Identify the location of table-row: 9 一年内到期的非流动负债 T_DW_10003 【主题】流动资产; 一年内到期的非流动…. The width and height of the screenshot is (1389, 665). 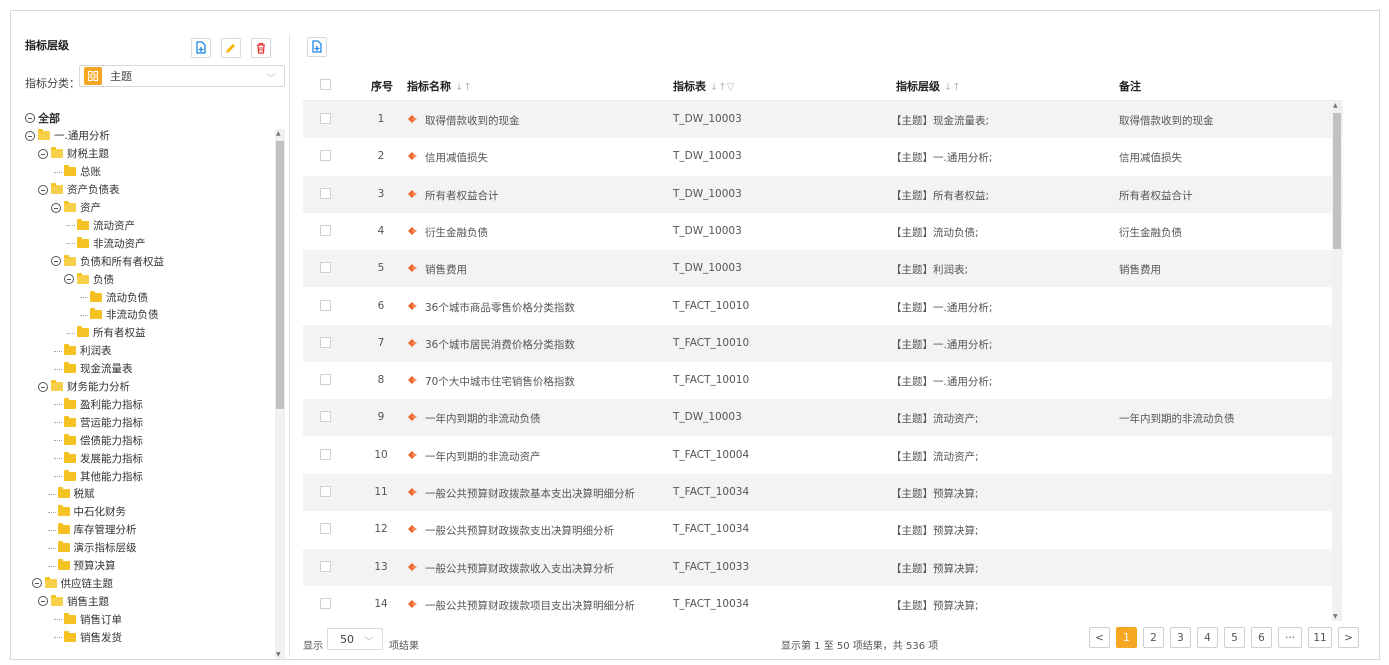
(823, 418).